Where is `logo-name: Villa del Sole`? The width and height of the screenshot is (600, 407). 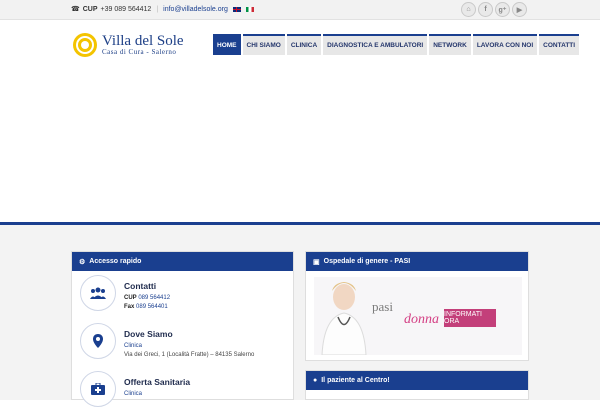 logo-name: Villa del Sole is located at coordinates (143, 41).